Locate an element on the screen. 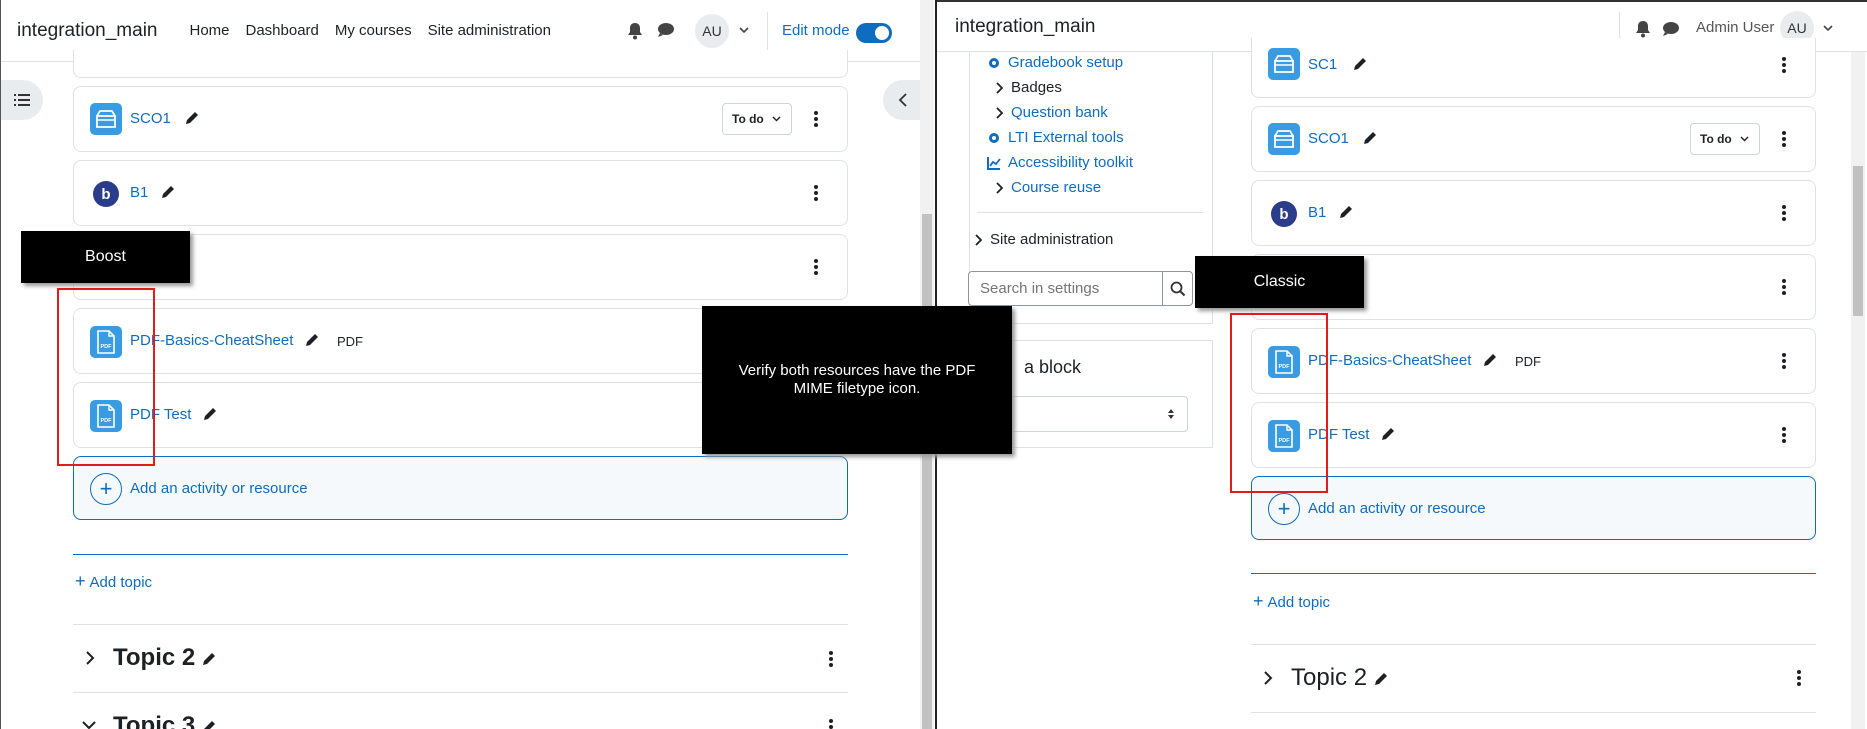 The width and height of the screenshot is (1867, 729). settings-item-lti-external-tools: LTI External tools is located at coordinates (1097, 137).